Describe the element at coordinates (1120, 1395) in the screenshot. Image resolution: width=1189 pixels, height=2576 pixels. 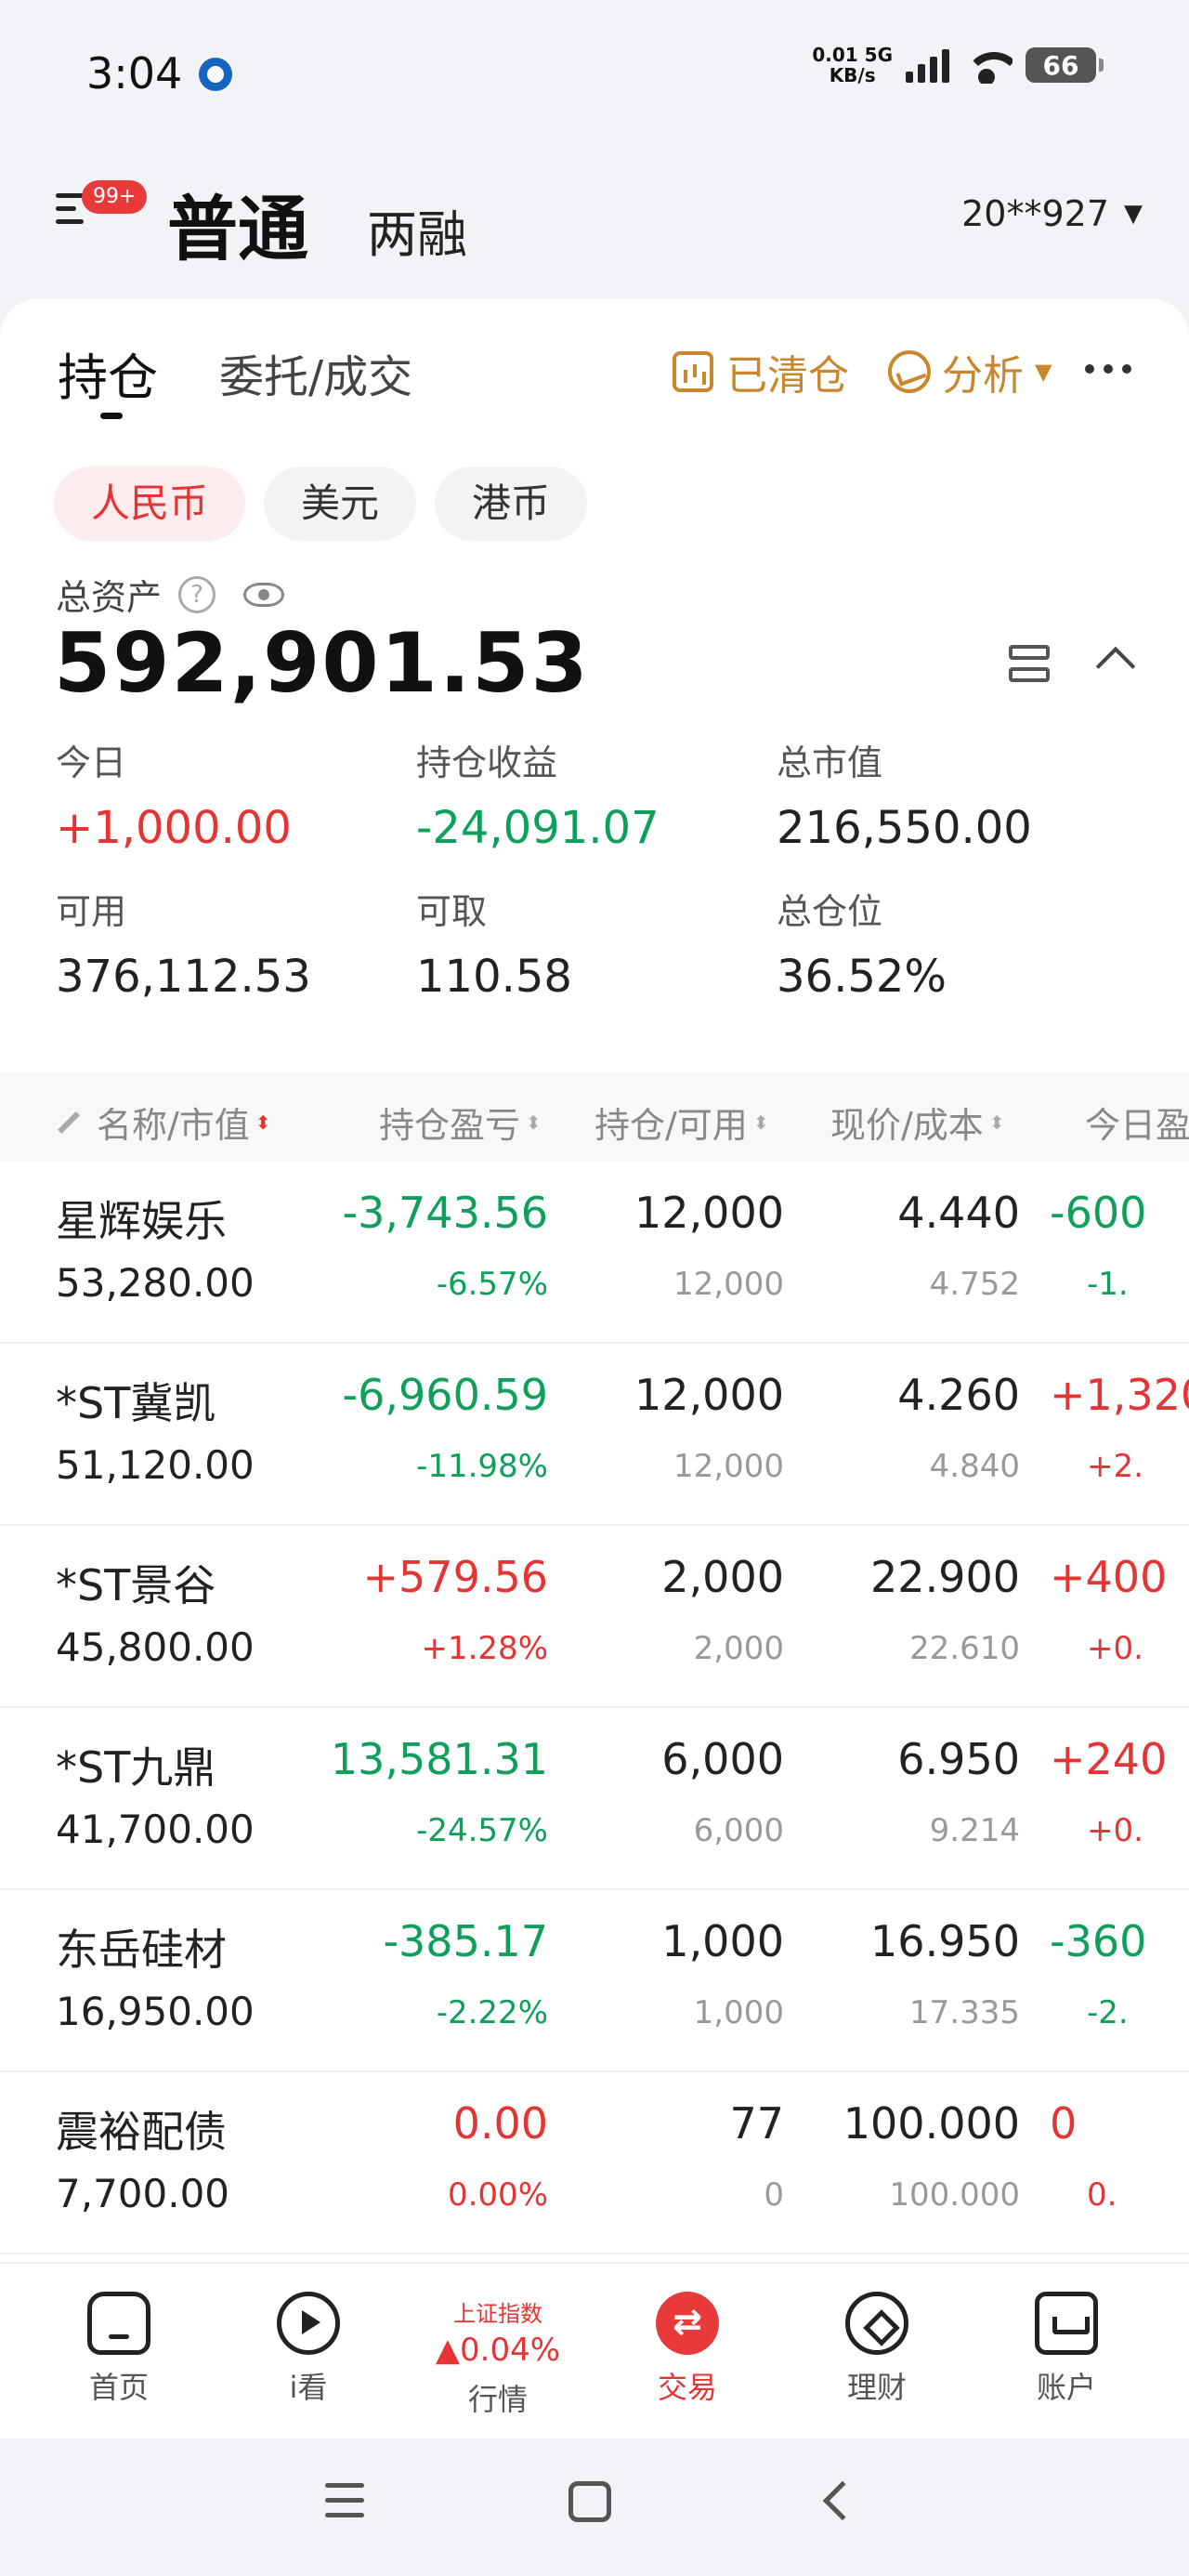
I see `today-pl: +1,320` at that location.